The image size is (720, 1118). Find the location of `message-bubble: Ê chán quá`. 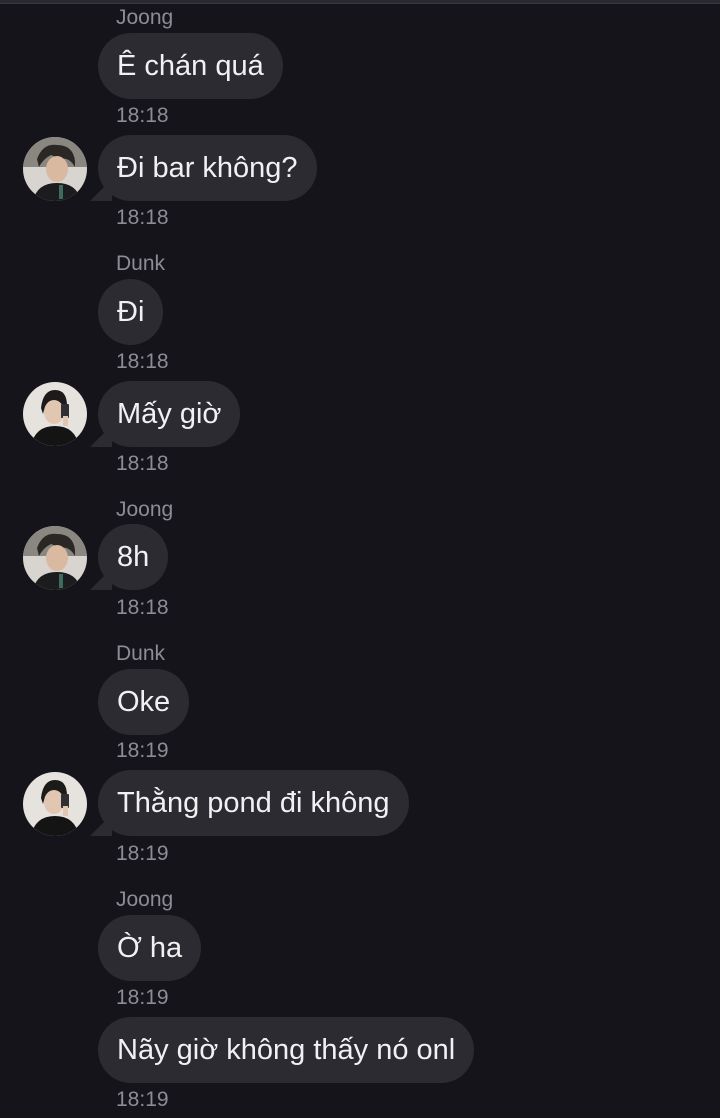

message-bubble: Ê chán quá is located at coordinates (190, 66).